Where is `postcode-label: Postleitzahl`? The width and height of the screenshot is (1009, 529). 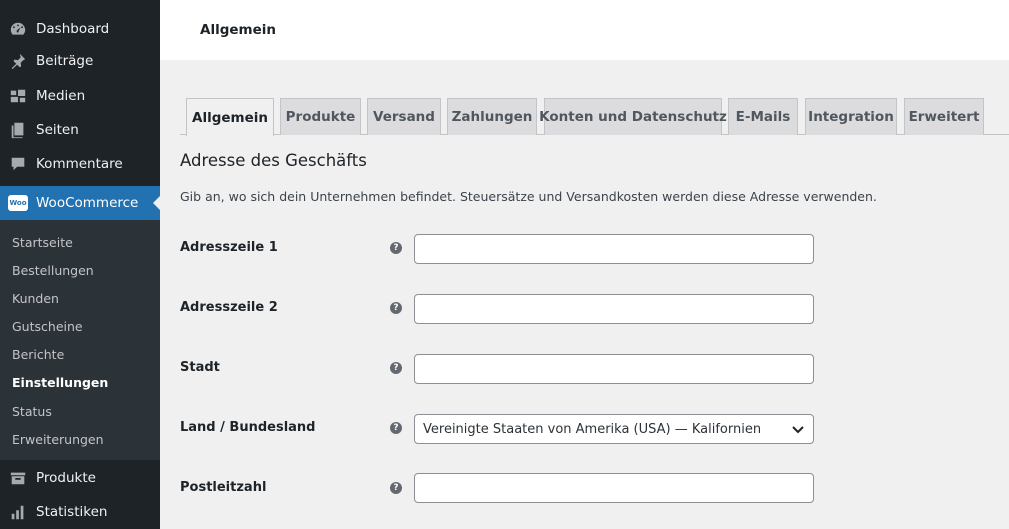 postcode-label: Postleitzahl is located at coordinates (223, 487).